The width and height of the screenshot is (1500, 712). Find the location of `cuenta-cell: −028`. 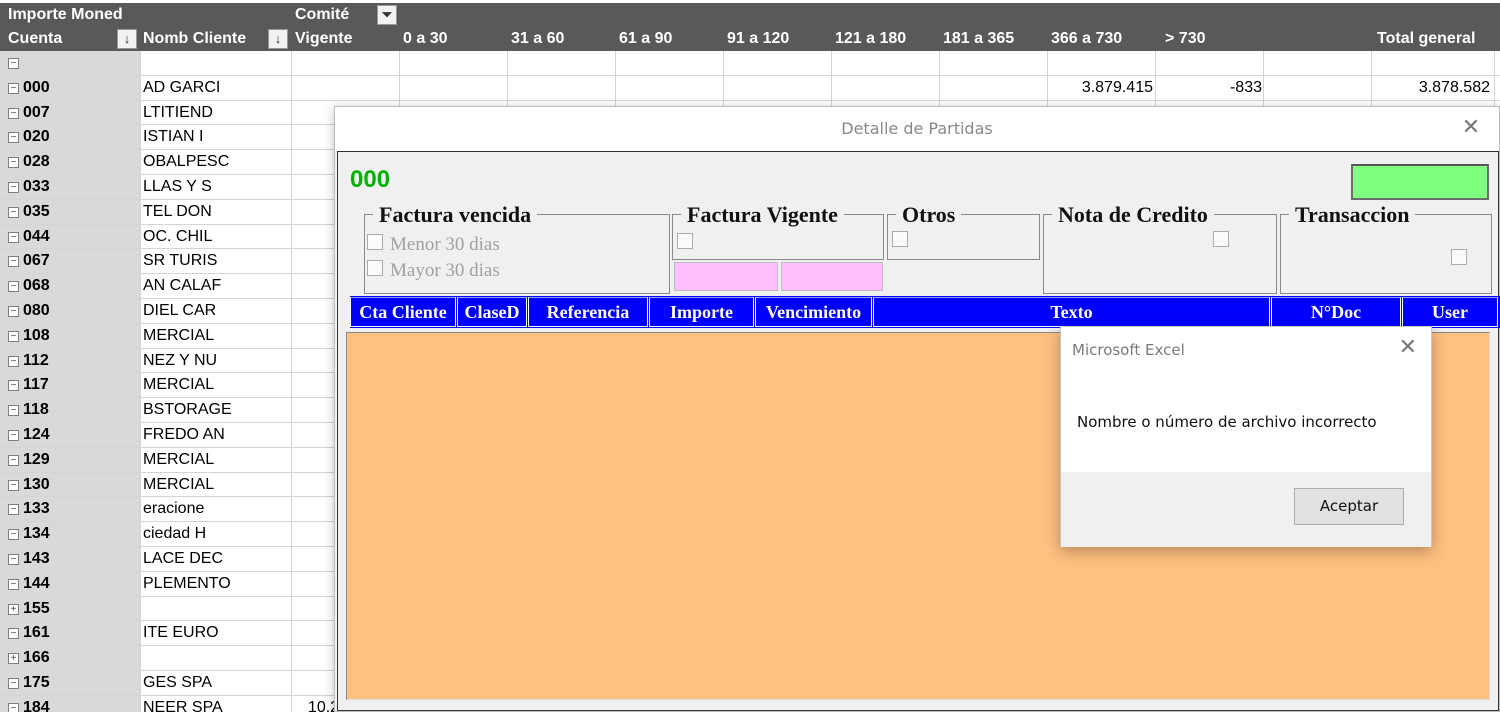

cuenta-cell: −028 is located at coordinates (73, 162).